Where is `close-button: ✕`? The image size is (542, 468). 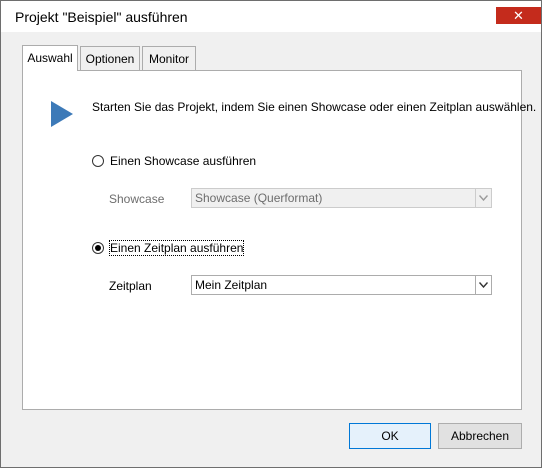 close-button: ✕ is located at coordinates (518, 15).